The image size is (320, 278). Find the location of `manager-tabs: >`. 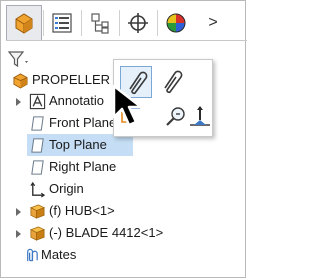

manager-tabs: > is located at coordinates (126, 23).